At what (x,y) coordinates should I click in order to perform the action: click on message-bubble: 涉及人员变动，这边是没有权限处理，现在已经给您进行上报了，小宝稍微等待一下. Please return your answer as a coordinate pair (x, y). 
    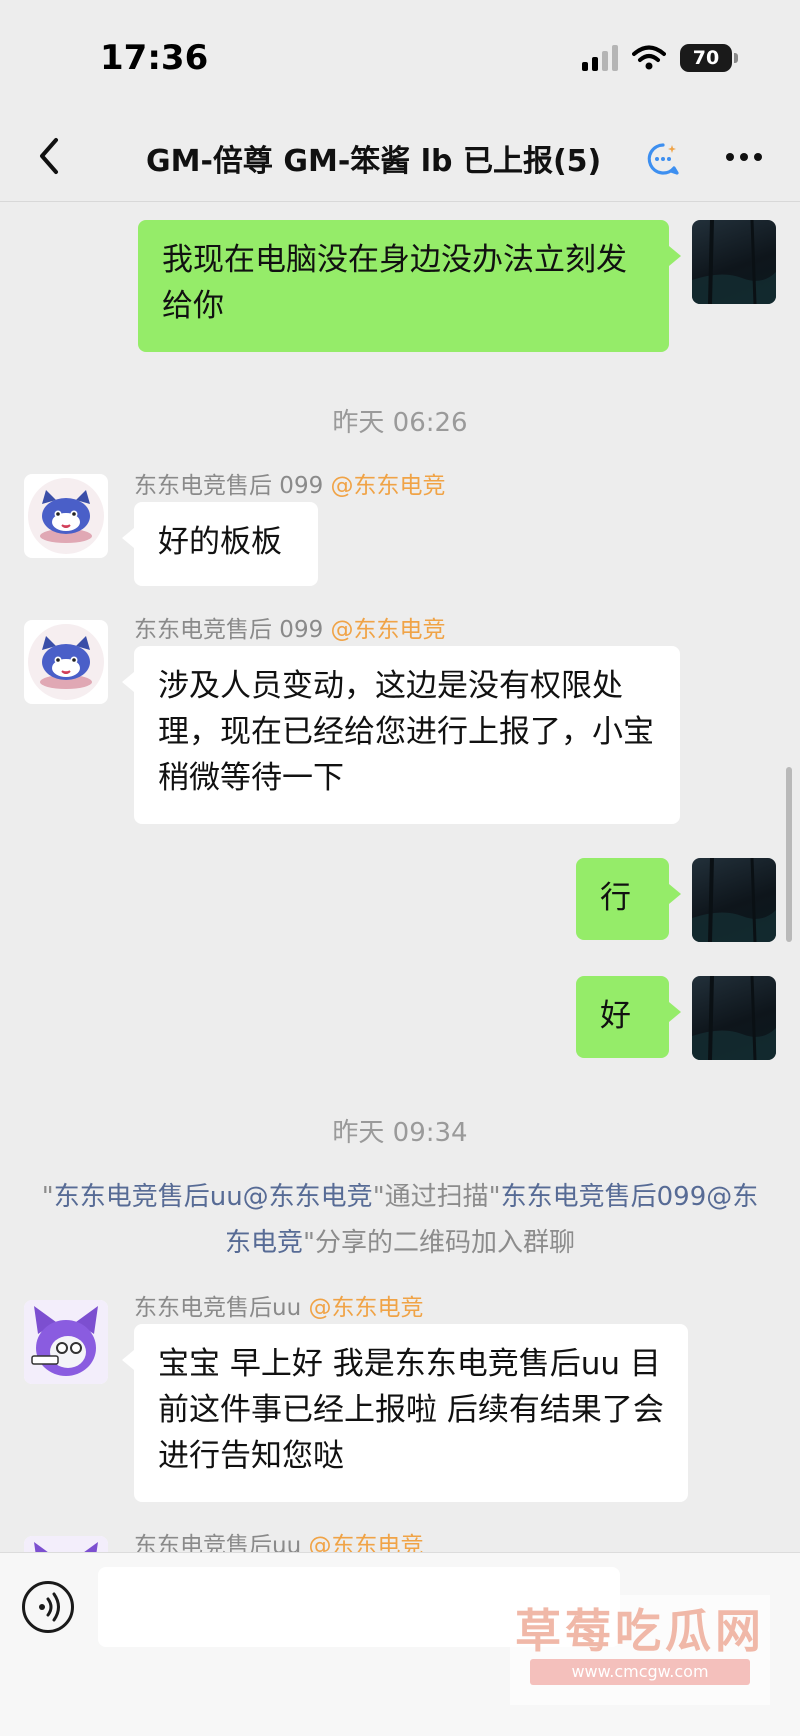
    Looking at the image, I should click on (401, 735).